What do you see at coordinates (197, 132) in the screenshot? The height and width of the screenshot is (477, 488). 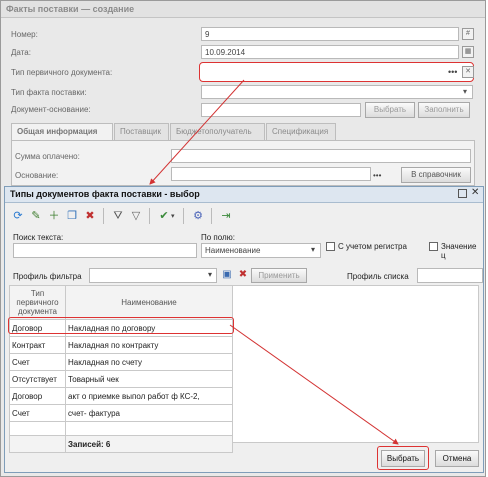 I see `arrow-to-dialog` at bounding box center [197, 132].